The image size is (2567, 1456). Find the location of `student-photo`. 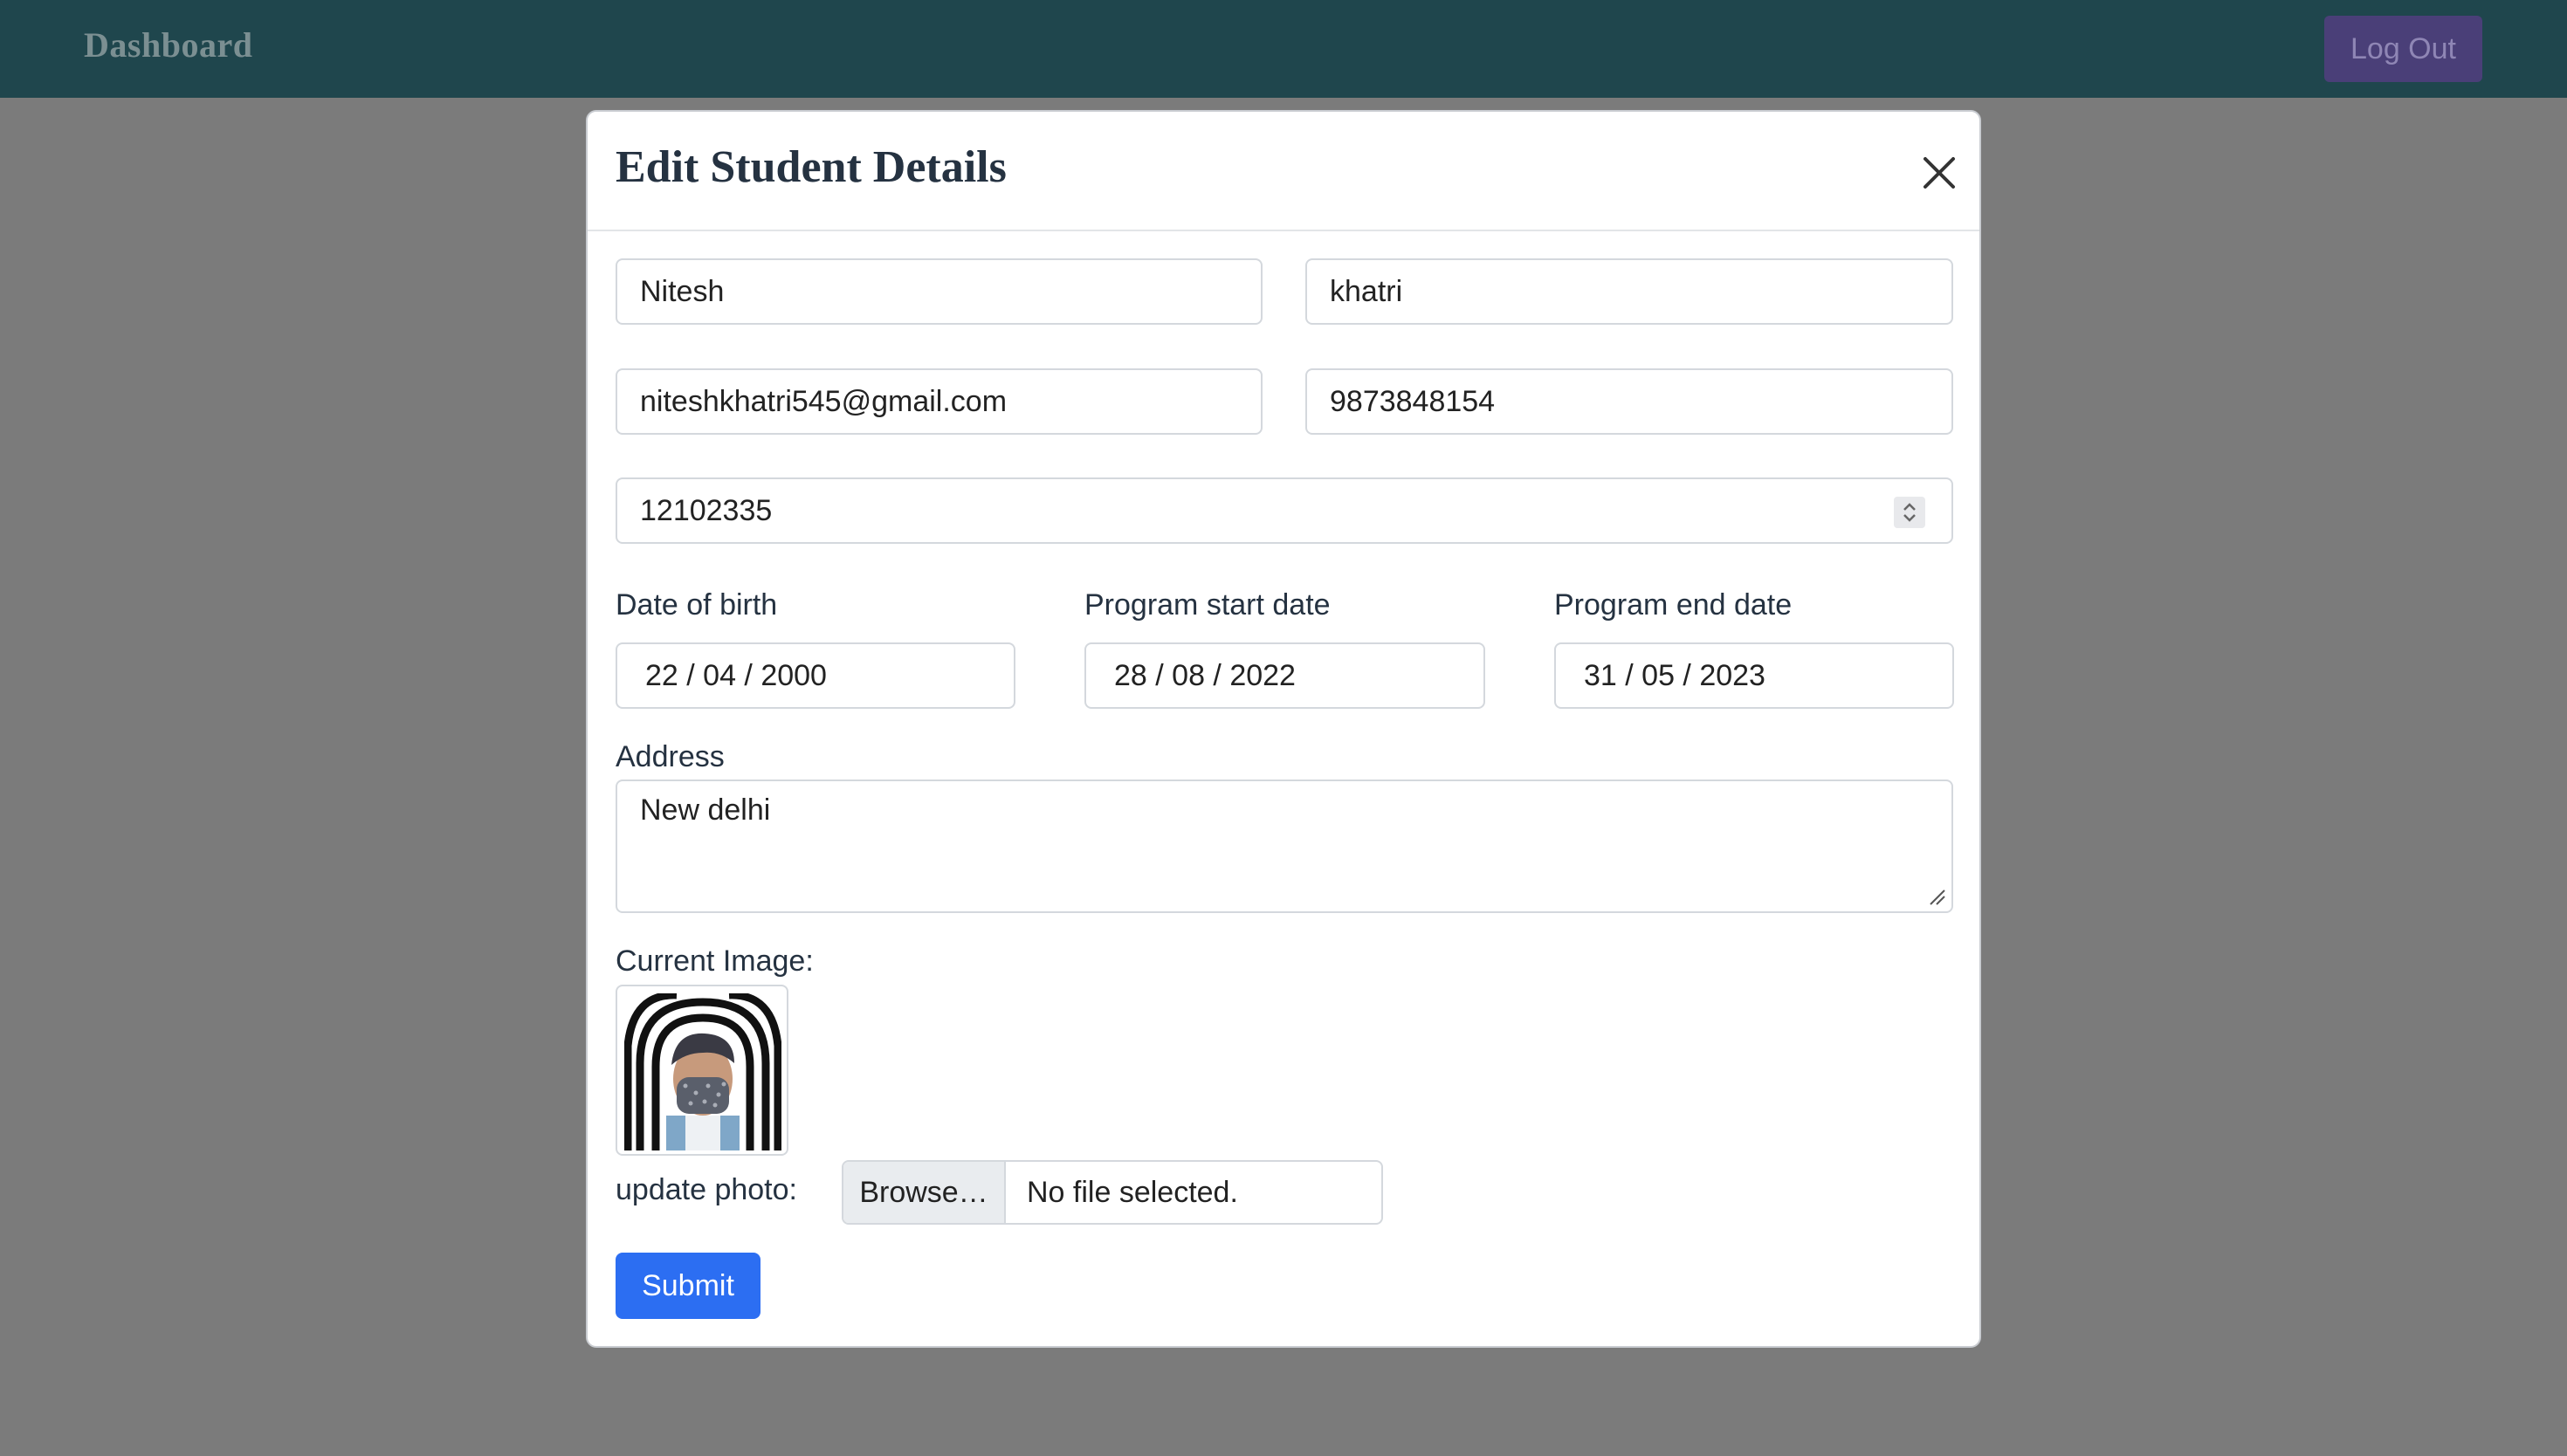

student-photo is located at coordinates (702, 1071).